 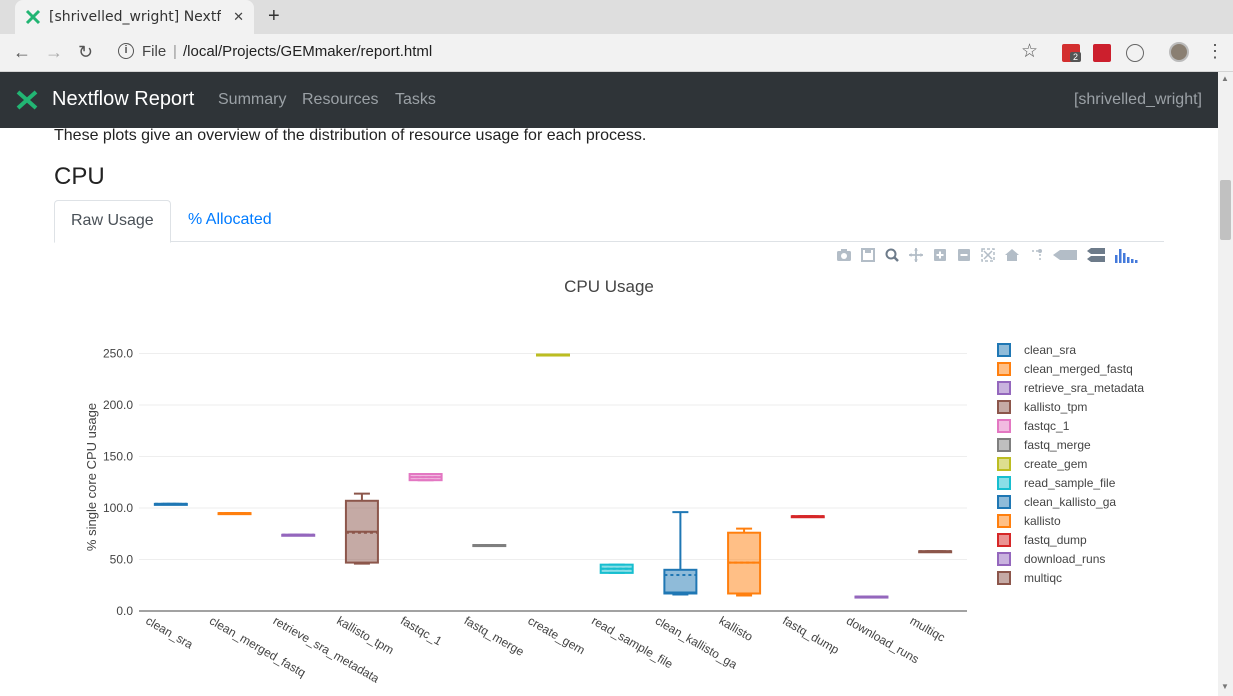 What do you see at coordinates (340, 100) in the screenshot?
I see `nav-link-resources: Resources` at bounding box center [340, 100].